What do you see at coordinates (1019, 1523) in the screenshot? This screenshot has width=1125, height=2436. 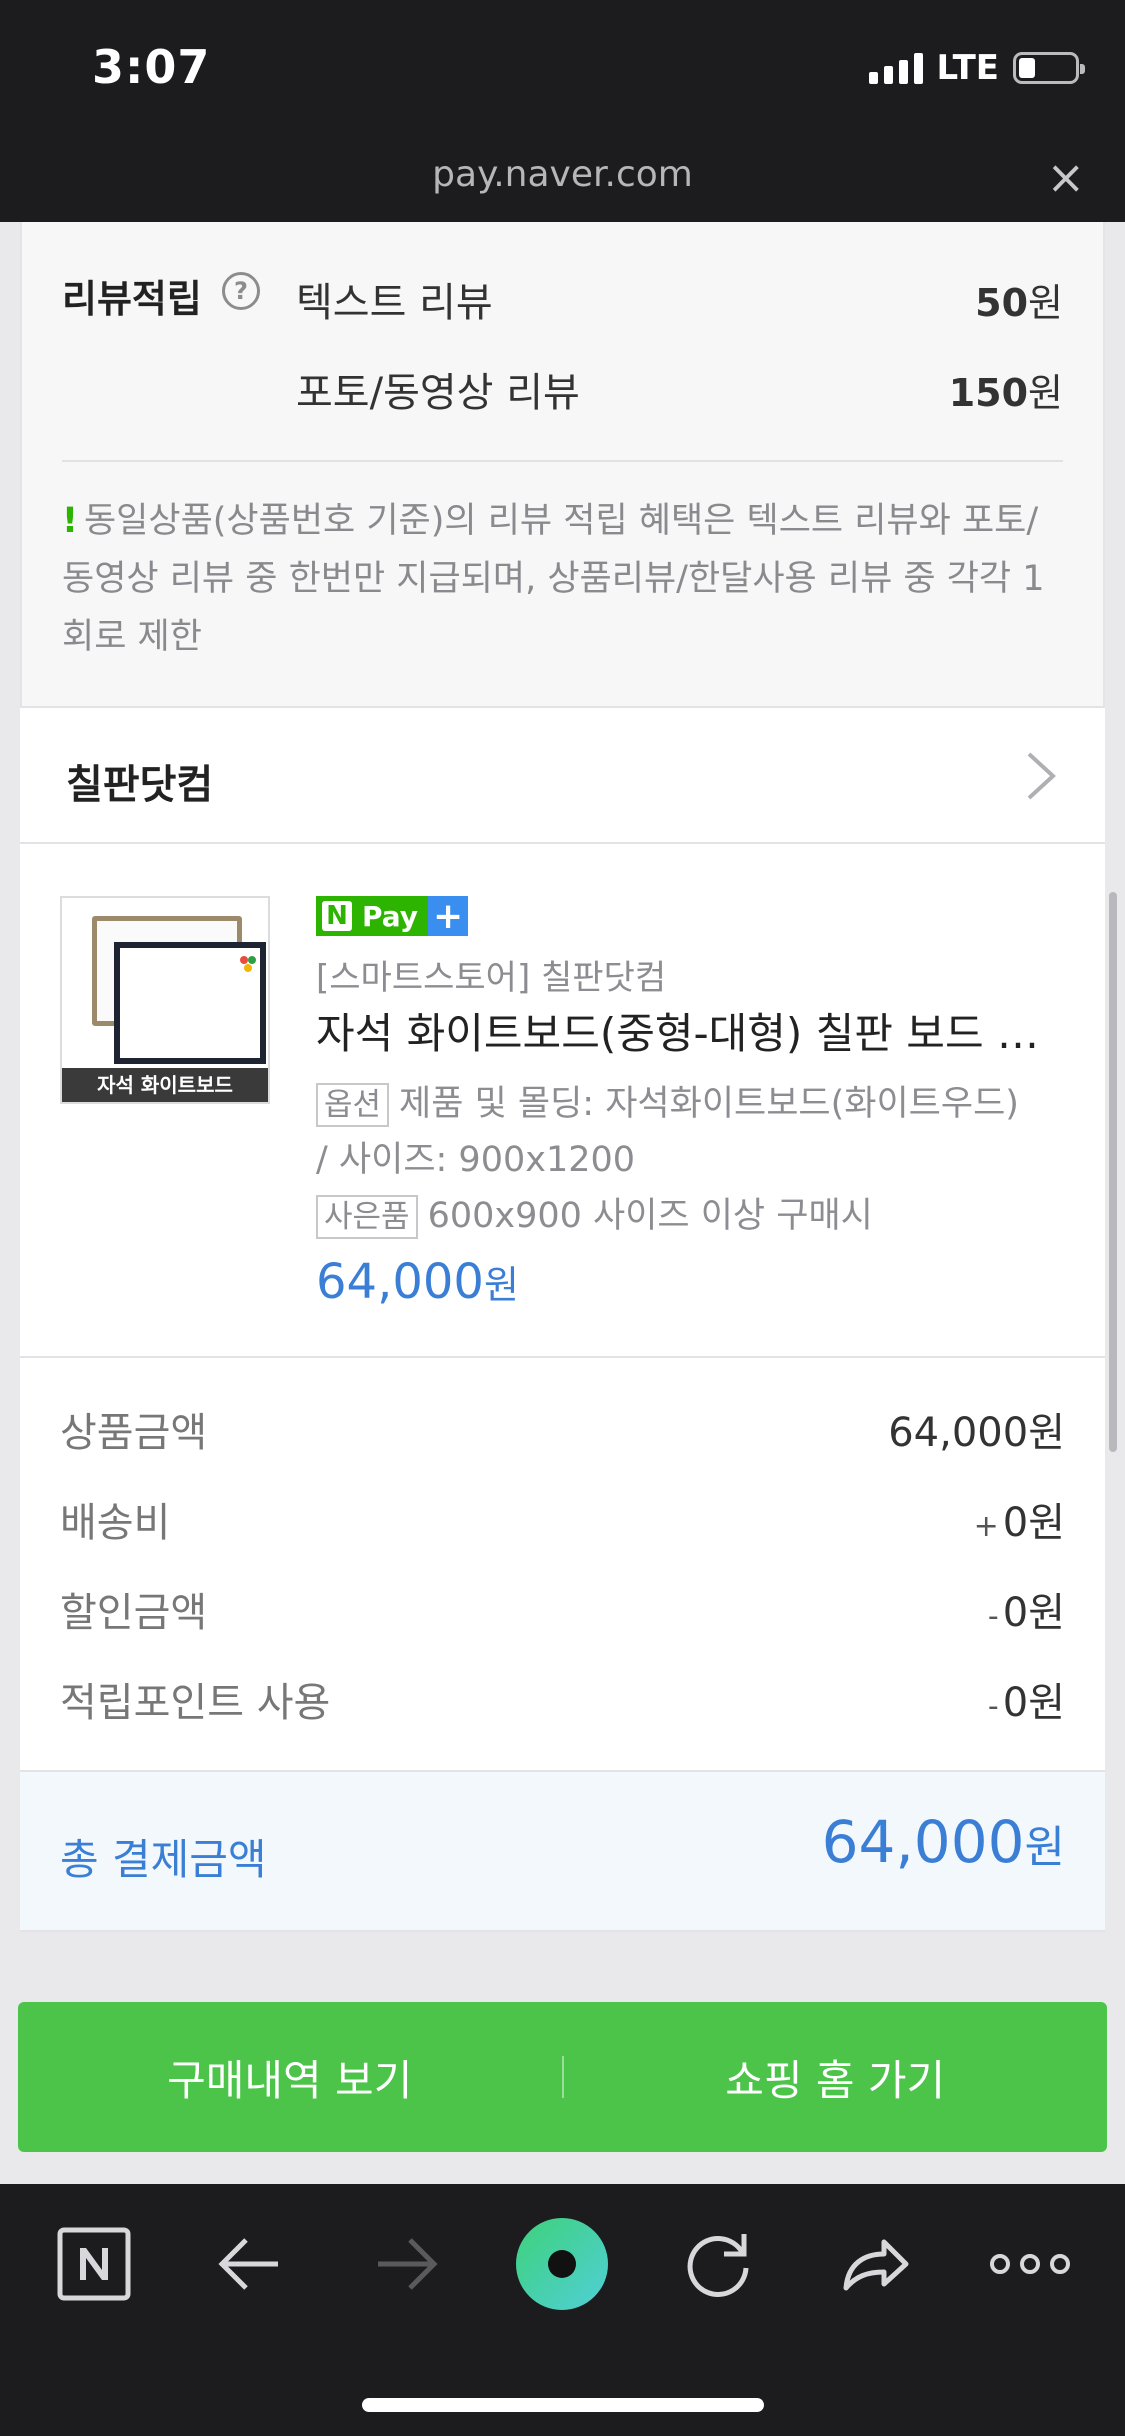 I see `summary-value-shipping: +0원` at bounding box center [1019, 1523].